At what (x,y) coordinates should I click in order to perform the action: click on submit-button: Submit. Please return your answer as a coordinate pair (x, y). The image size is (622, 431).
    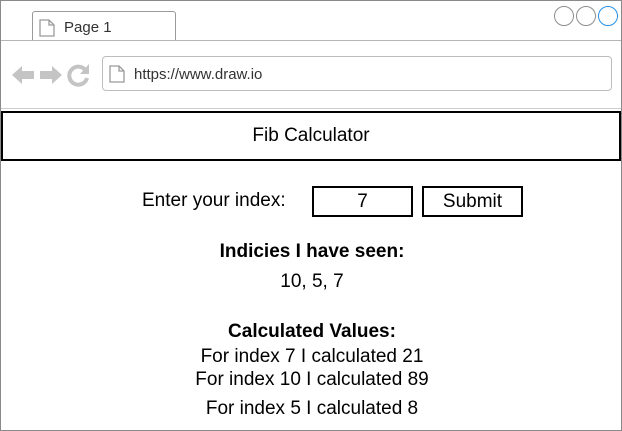
    Looking at the image, I should click on (472, 201).